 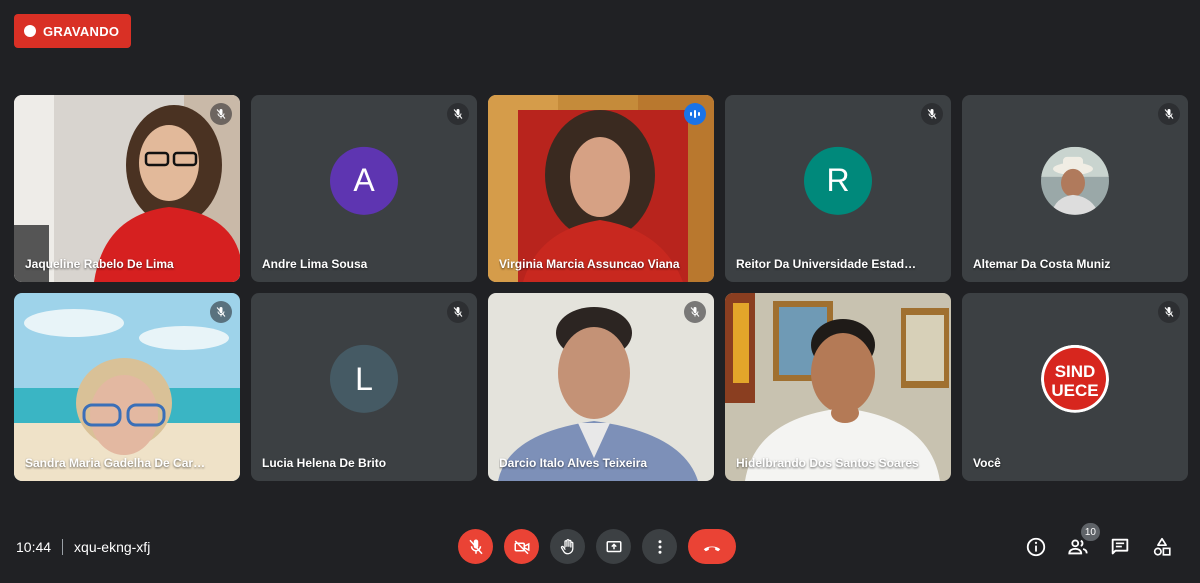 I want to click on toggle-mic-button, so click(x=475, y=546).